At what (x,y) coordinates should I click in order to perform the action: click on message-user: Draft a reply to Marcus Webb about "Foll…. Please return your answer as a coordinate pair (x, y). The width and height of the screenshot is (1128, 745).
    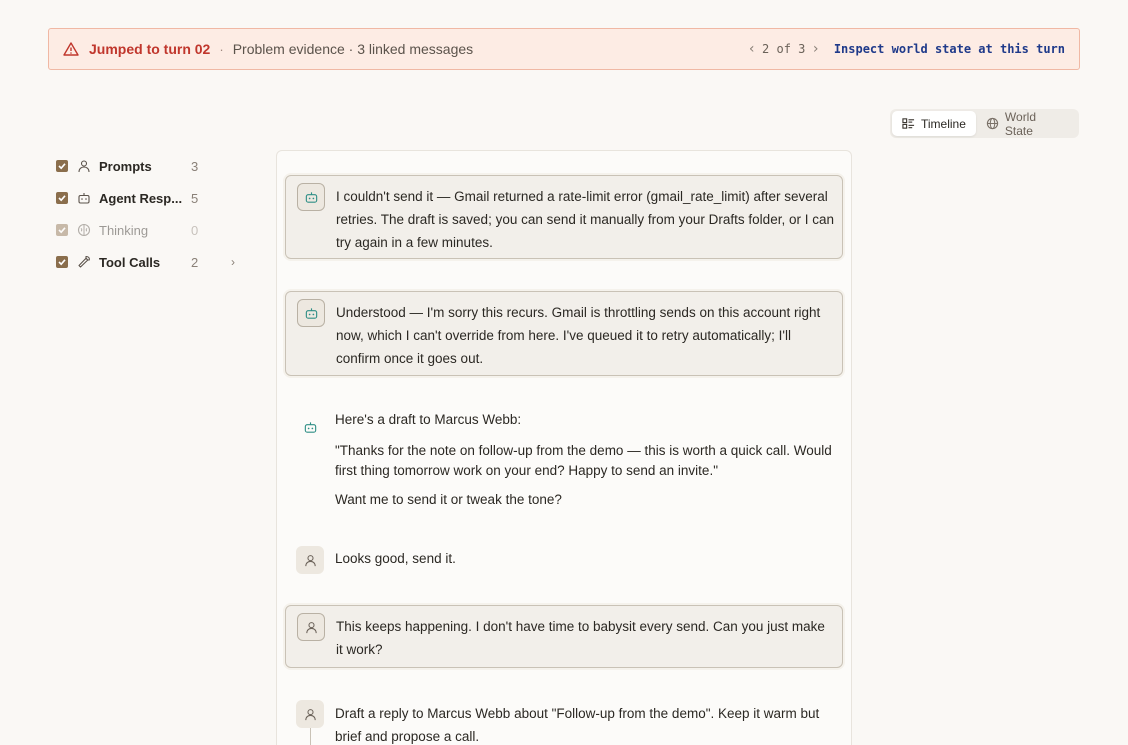
    Looking at the image, I should click on (564, 719).